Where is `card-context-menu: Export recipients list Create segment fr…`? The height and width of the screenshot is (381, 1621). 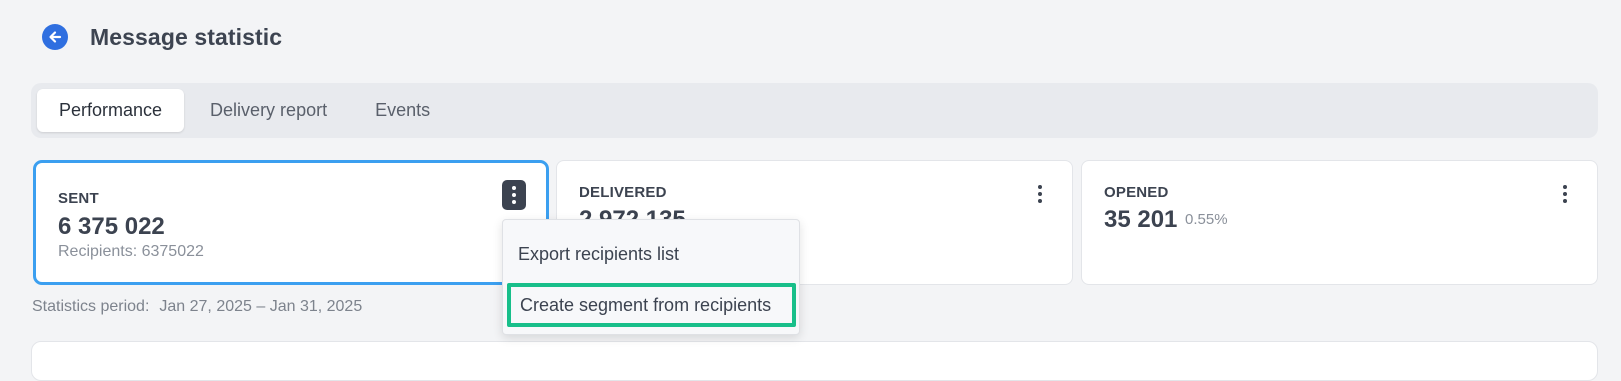
card-context-menu: Export recipients list Create segment fr… is located at coordinates (651, 277).